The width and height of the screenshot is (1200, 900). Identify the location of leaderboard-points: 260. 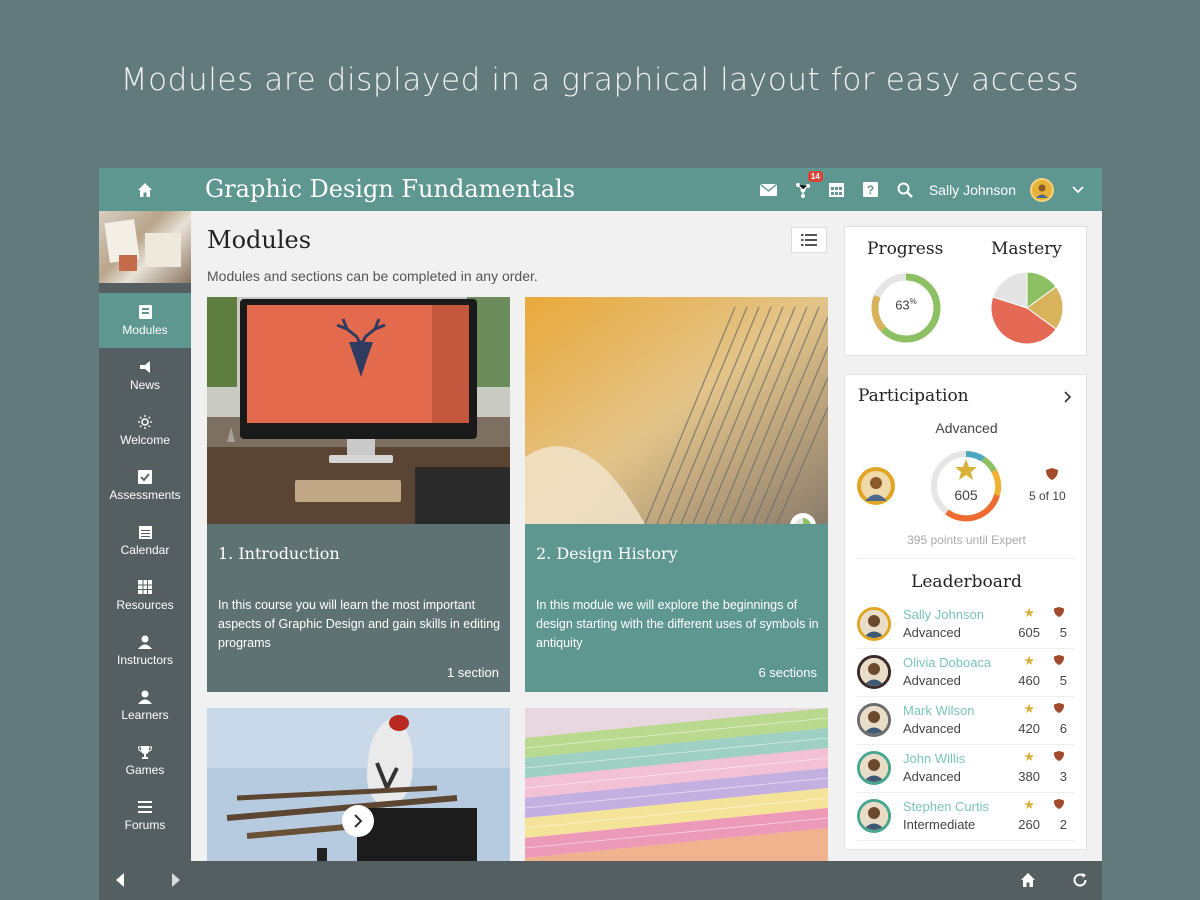
(1029, 824).